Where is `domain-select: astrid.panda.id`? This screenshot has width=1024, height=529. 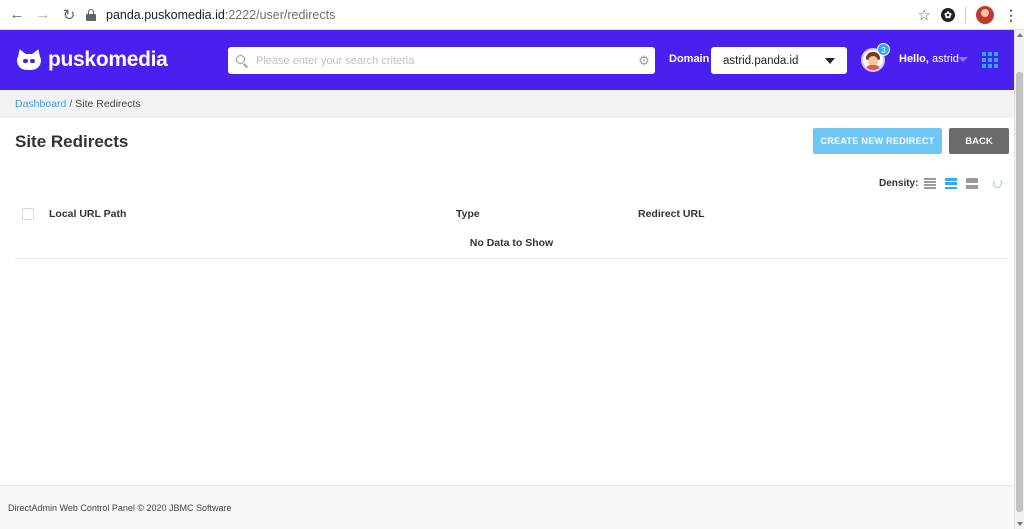 domain-select: astrid.panda.id is located at coordinates (779, 60).